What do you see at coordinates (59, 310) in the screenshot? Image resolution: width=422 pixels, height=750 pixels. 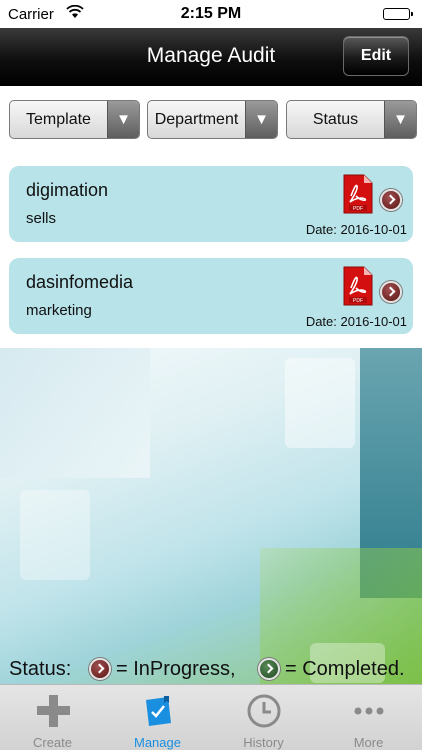 I see `audit-department: marketing` at bounding box center [59, 310].